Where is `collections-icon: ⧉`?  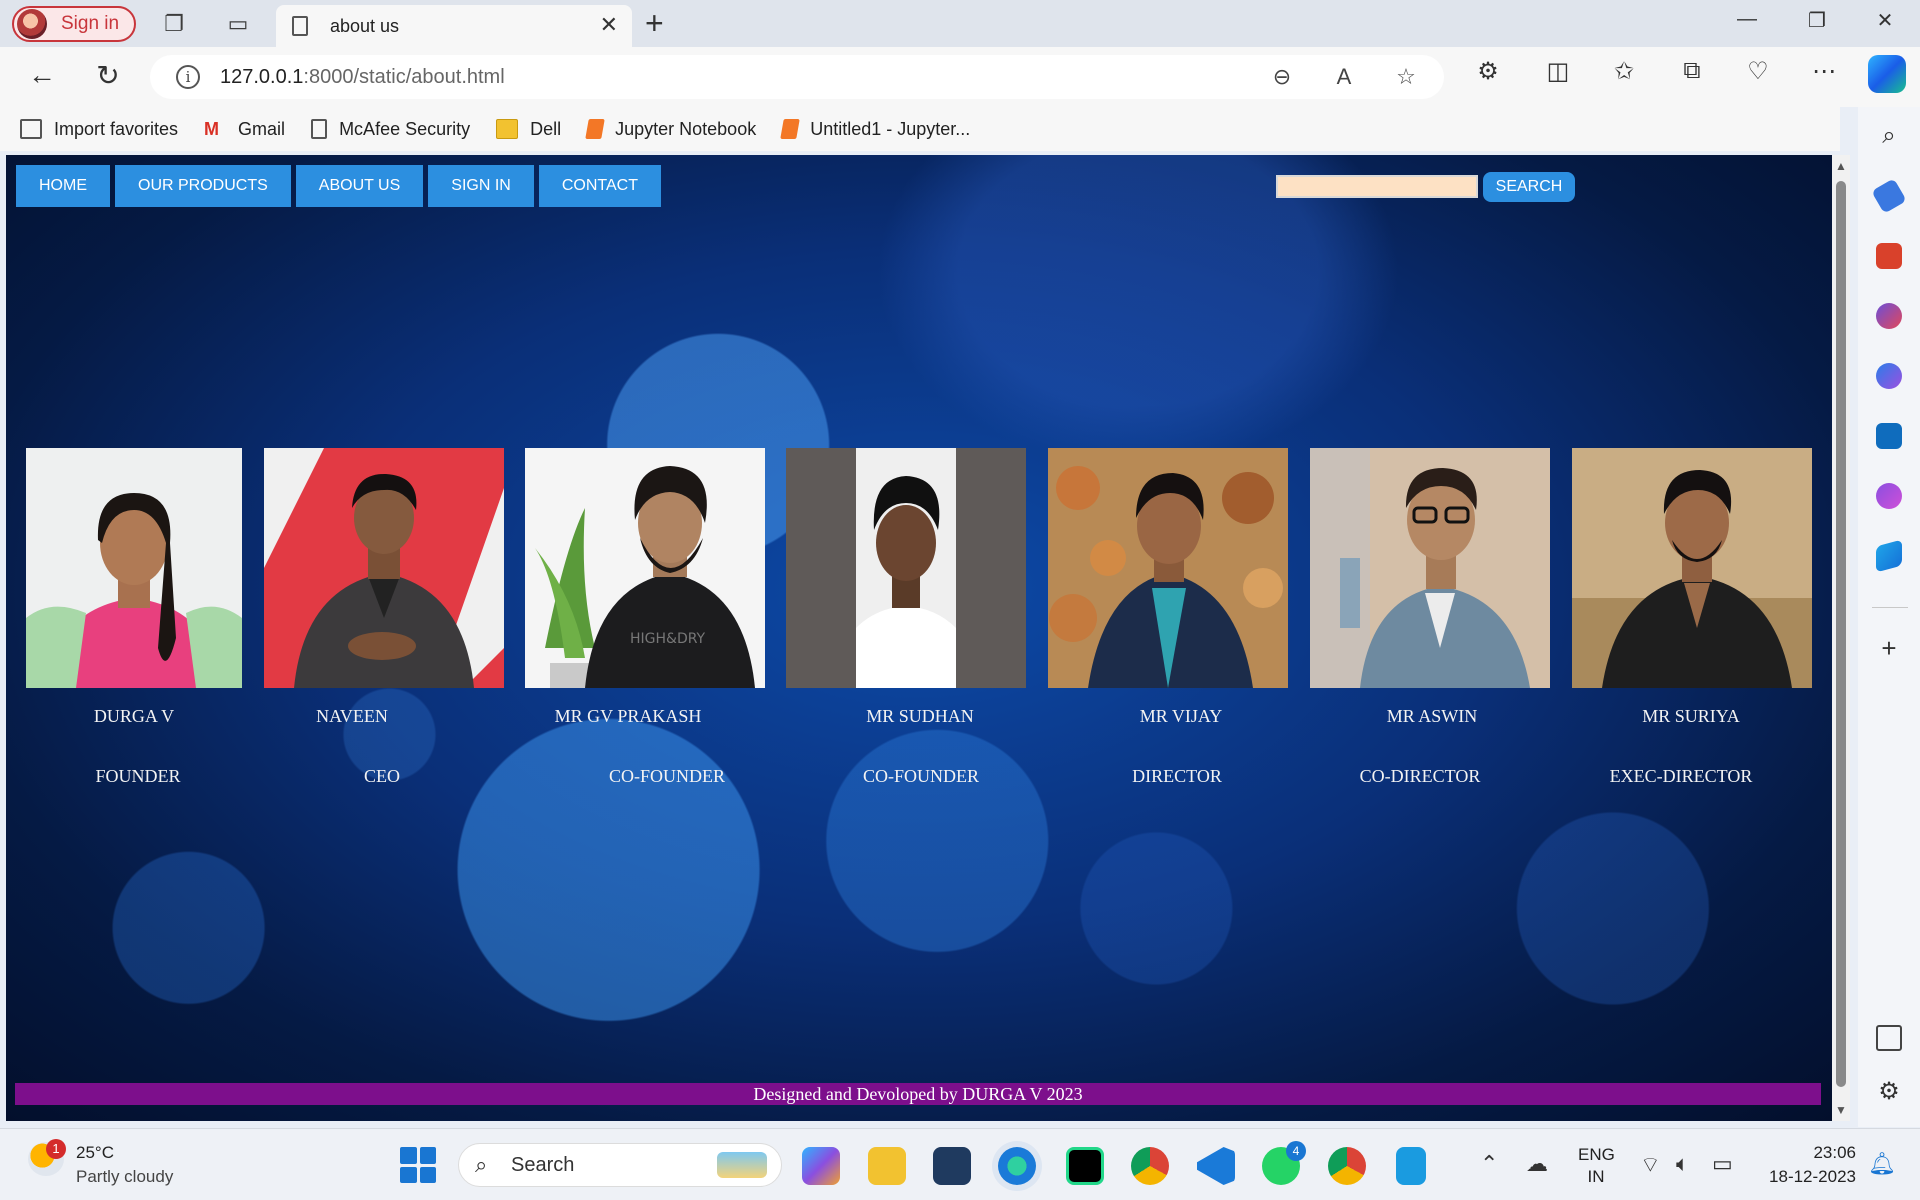 collections-icon: ⧉ is located at coordinates (1692, 71).